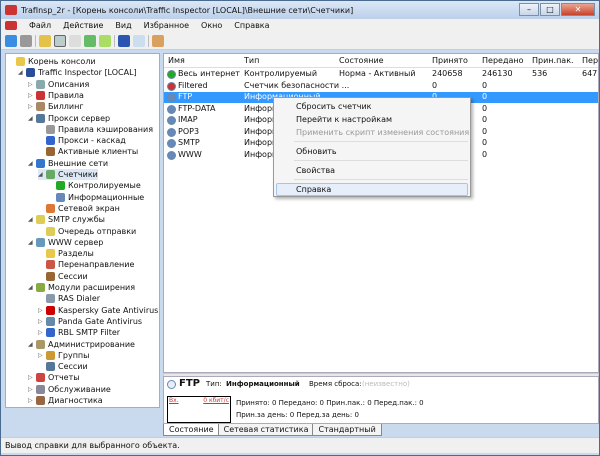 This screenshot has height=456, width=600. I want to click on tree-item-label: Перенаправление, so click(96, 265).